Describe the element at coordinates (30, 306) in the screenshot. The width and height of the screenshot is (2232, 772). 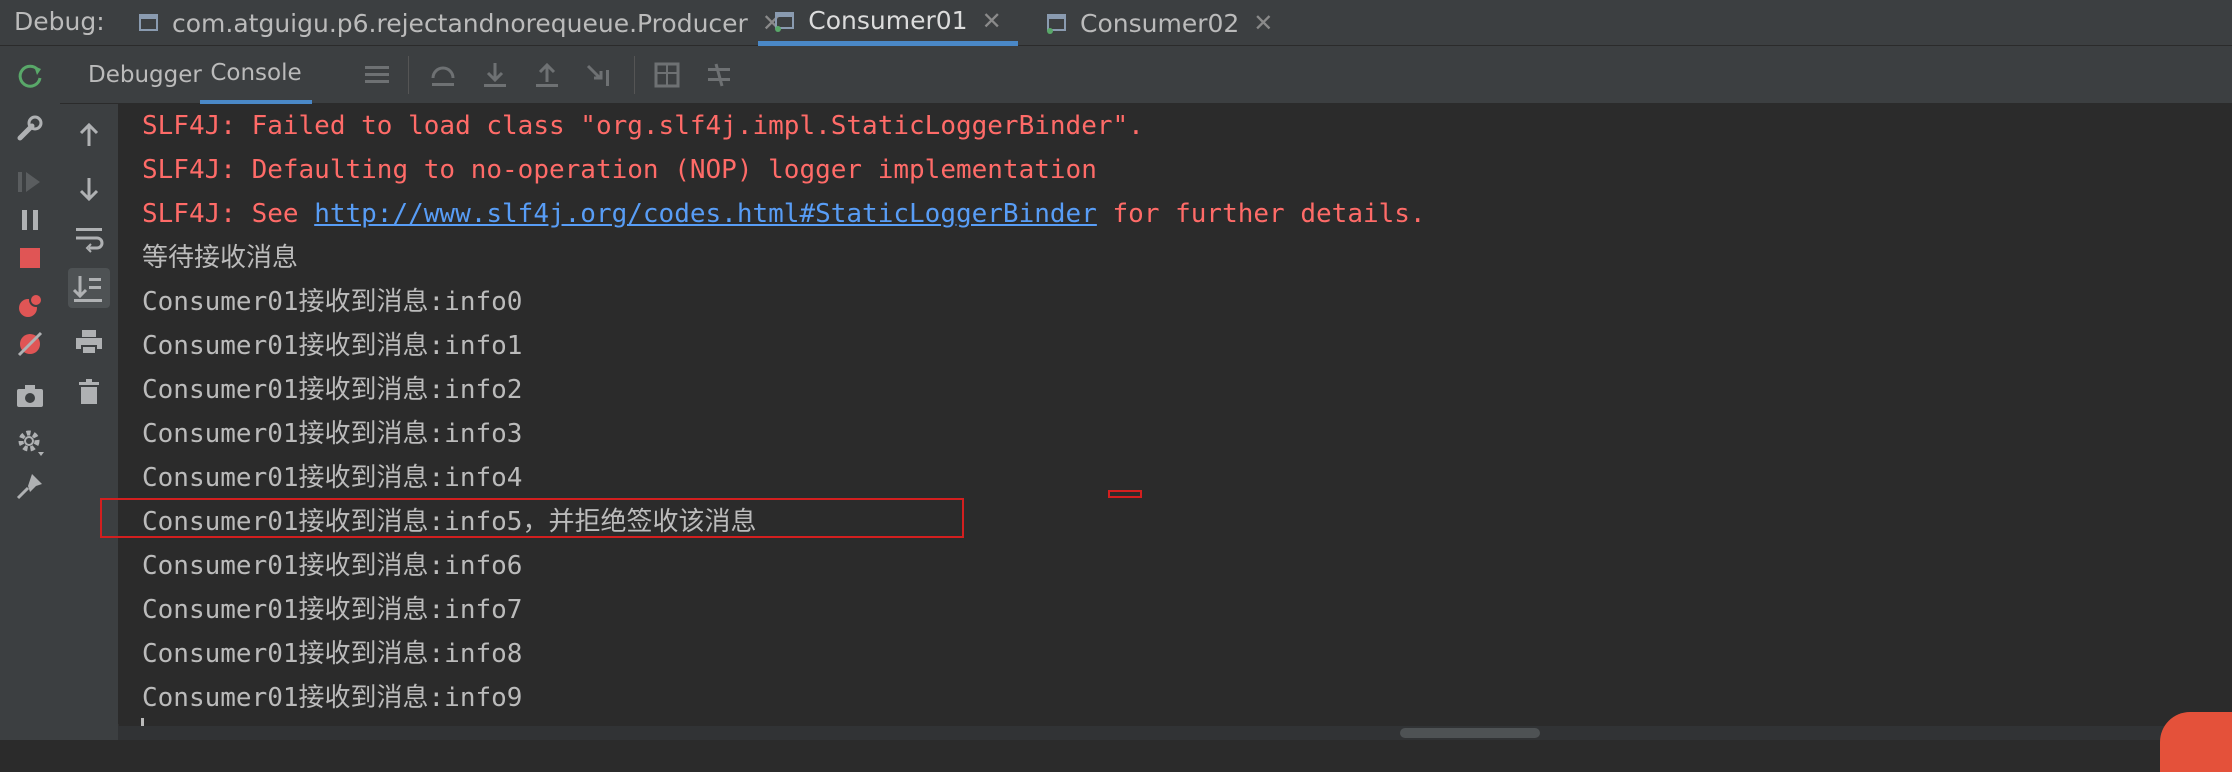
I see `view-breakpoints-icon` at that location.